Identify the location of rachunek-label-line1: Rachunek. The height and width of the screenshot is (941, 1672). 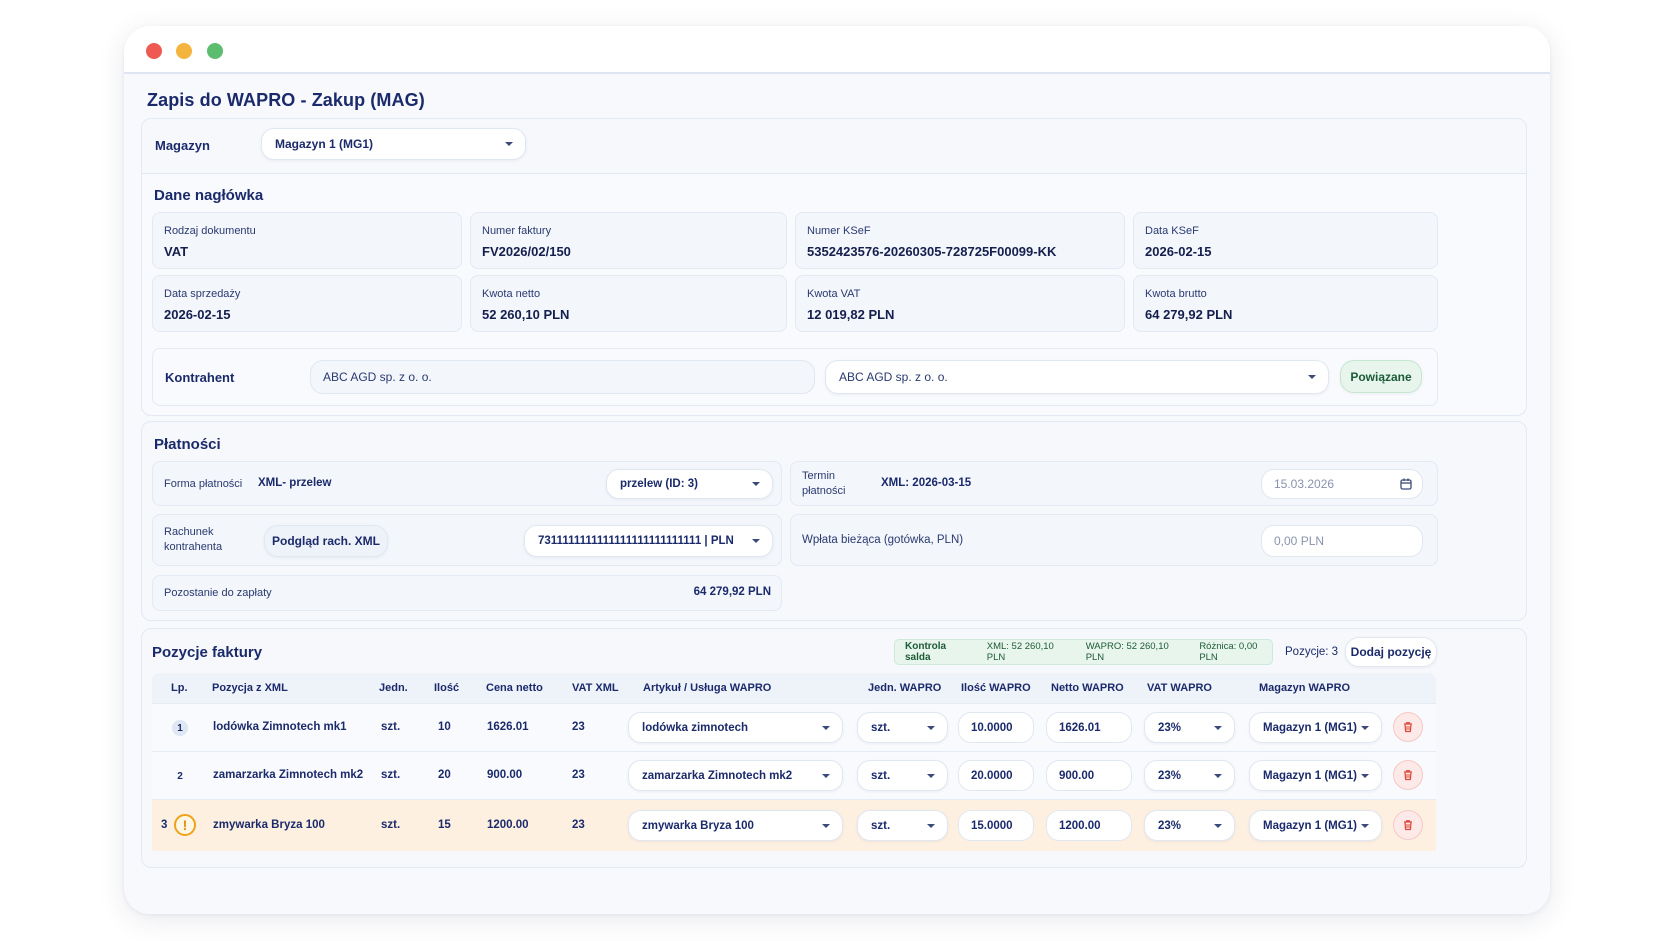
(189, 532).